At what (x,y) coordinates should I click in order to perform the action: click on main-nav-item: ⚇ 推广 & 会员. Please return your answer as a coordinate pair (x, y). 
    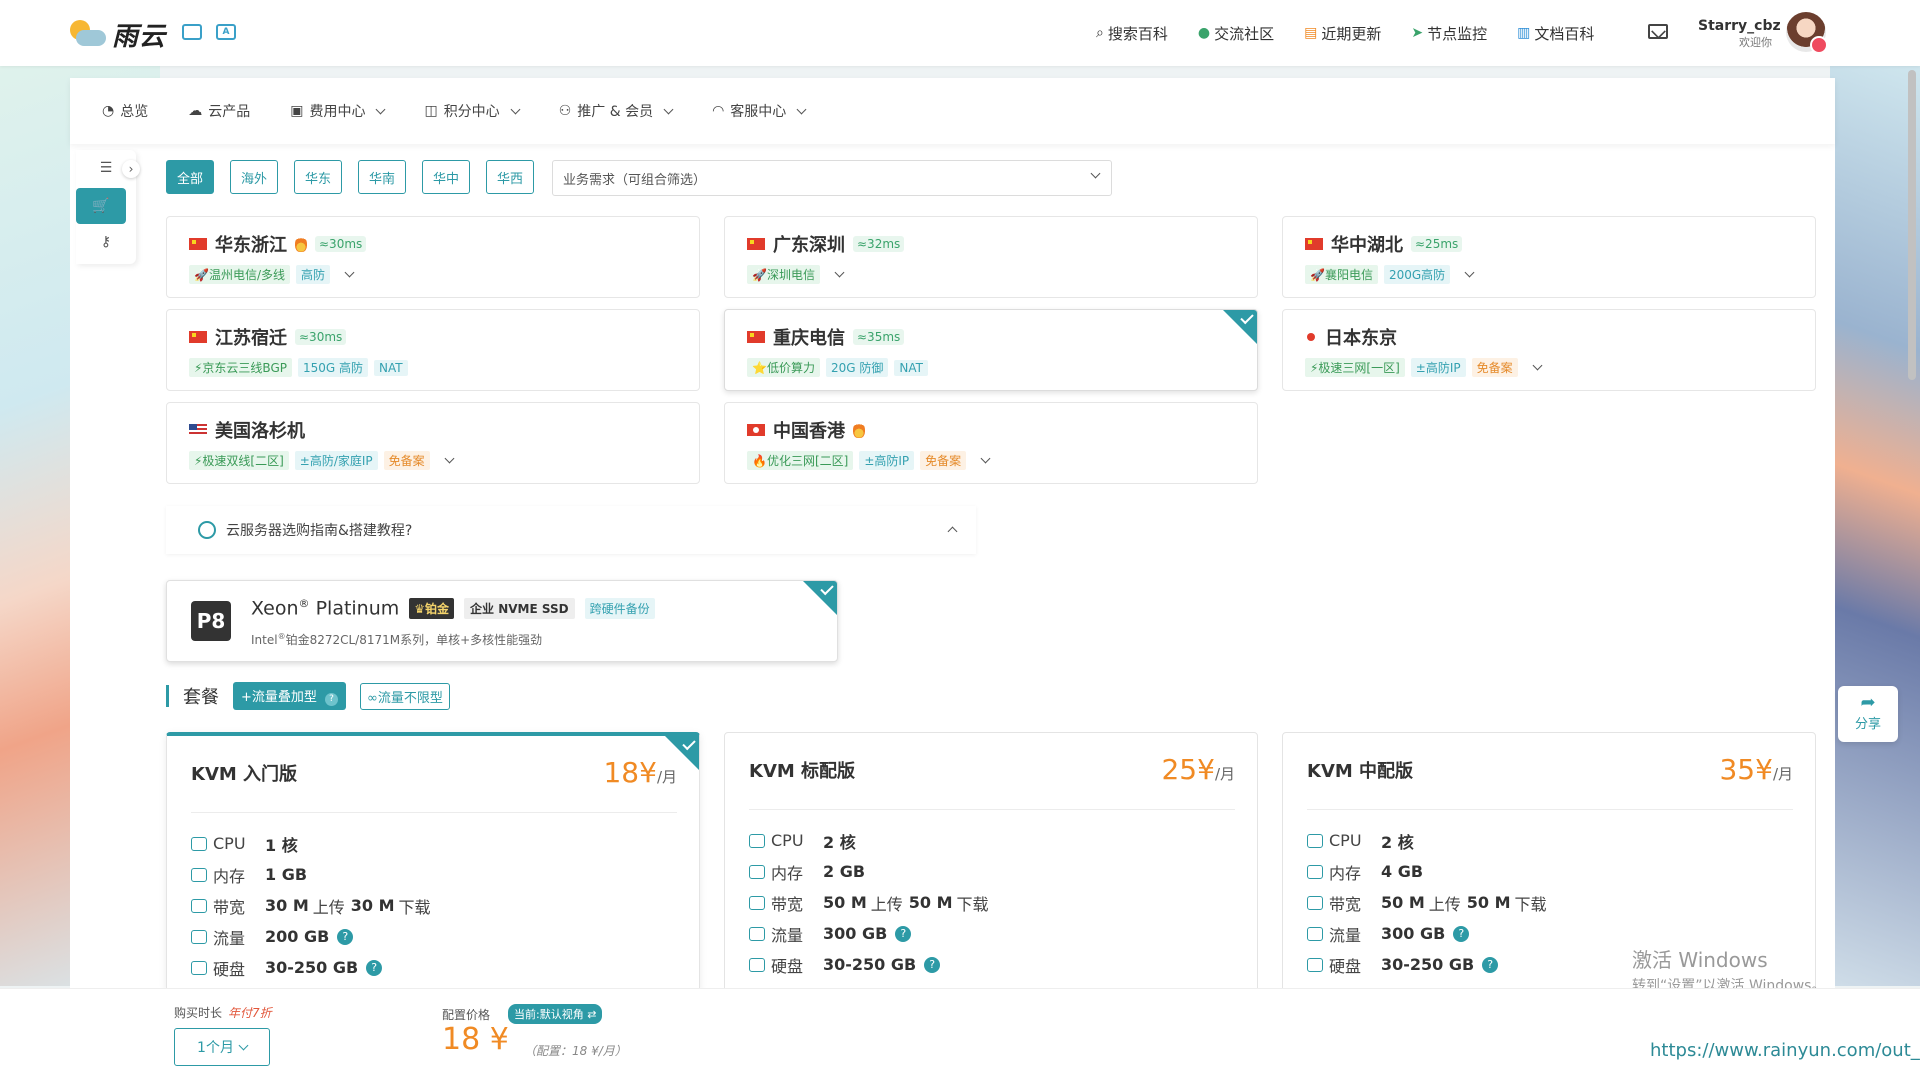
    Looking at the image, I should click on (616, 111).